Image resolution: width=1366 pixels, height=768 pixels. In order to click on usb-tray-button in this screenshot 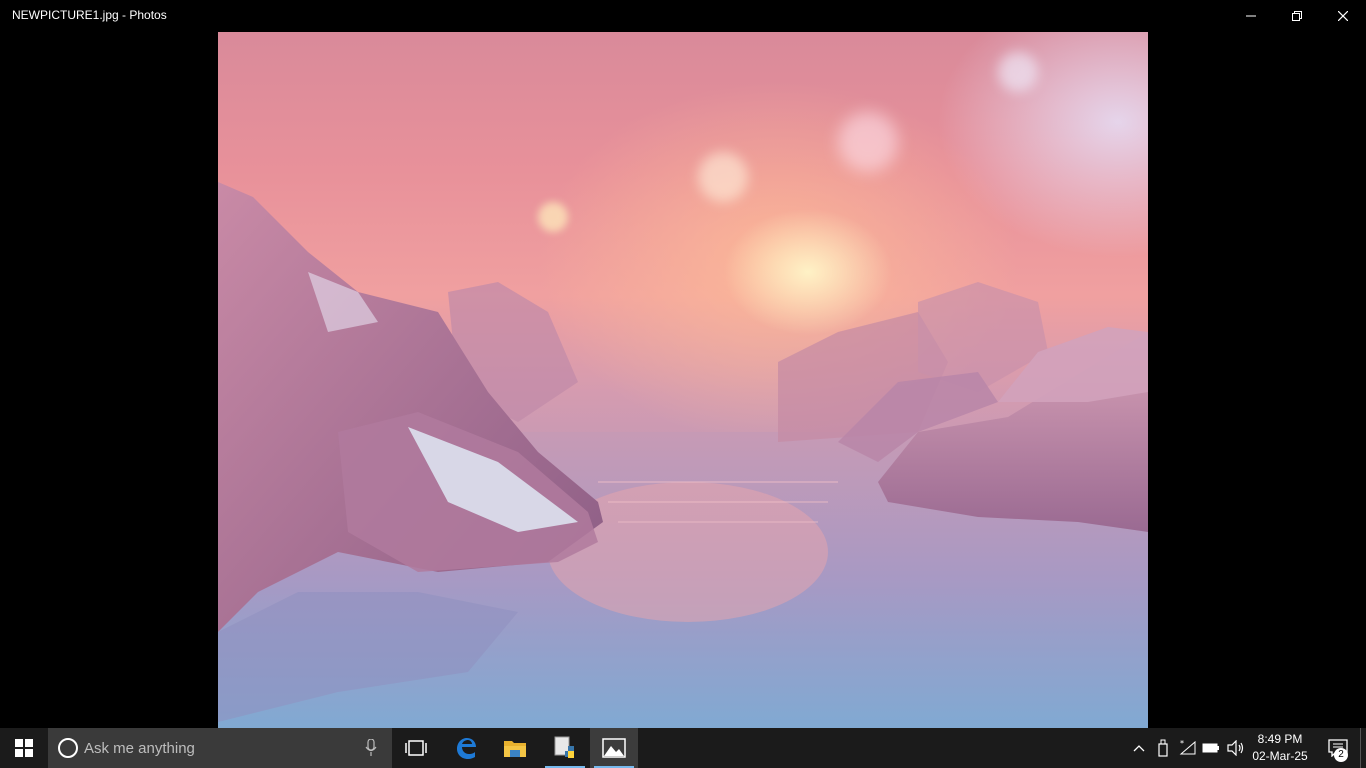, I will do `click(1163, 748)`.